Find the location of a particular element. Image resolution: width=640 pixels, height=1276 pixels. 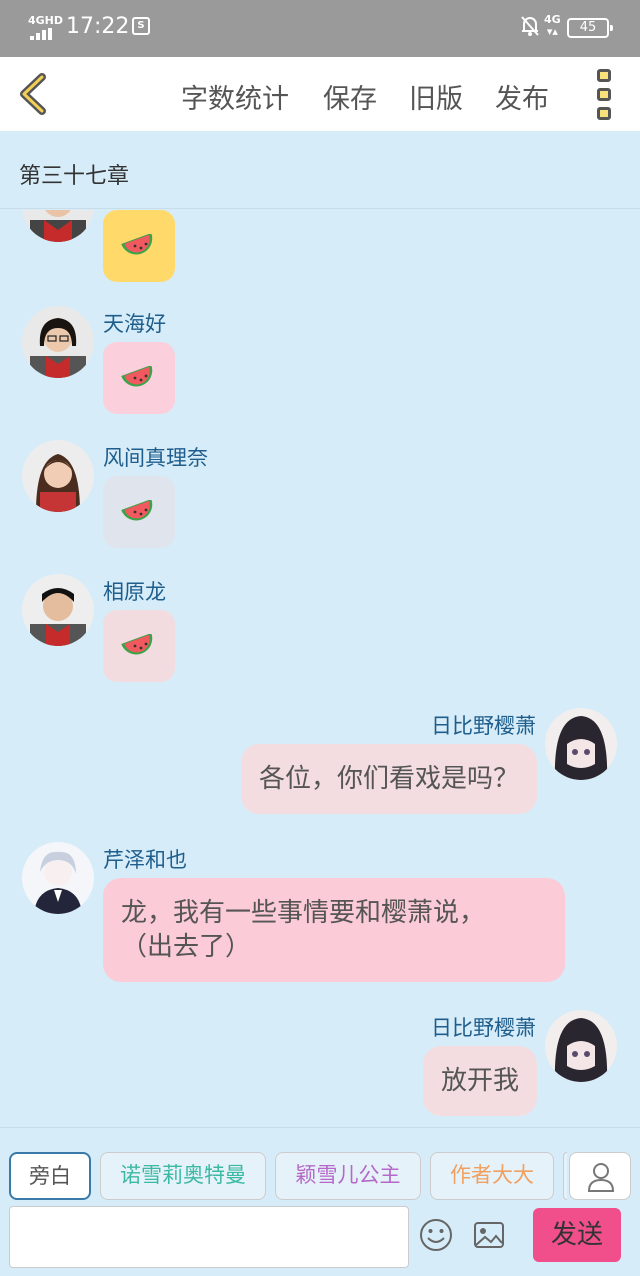

sender-name: 风间真理奈 is located at coordinates (155, 458).